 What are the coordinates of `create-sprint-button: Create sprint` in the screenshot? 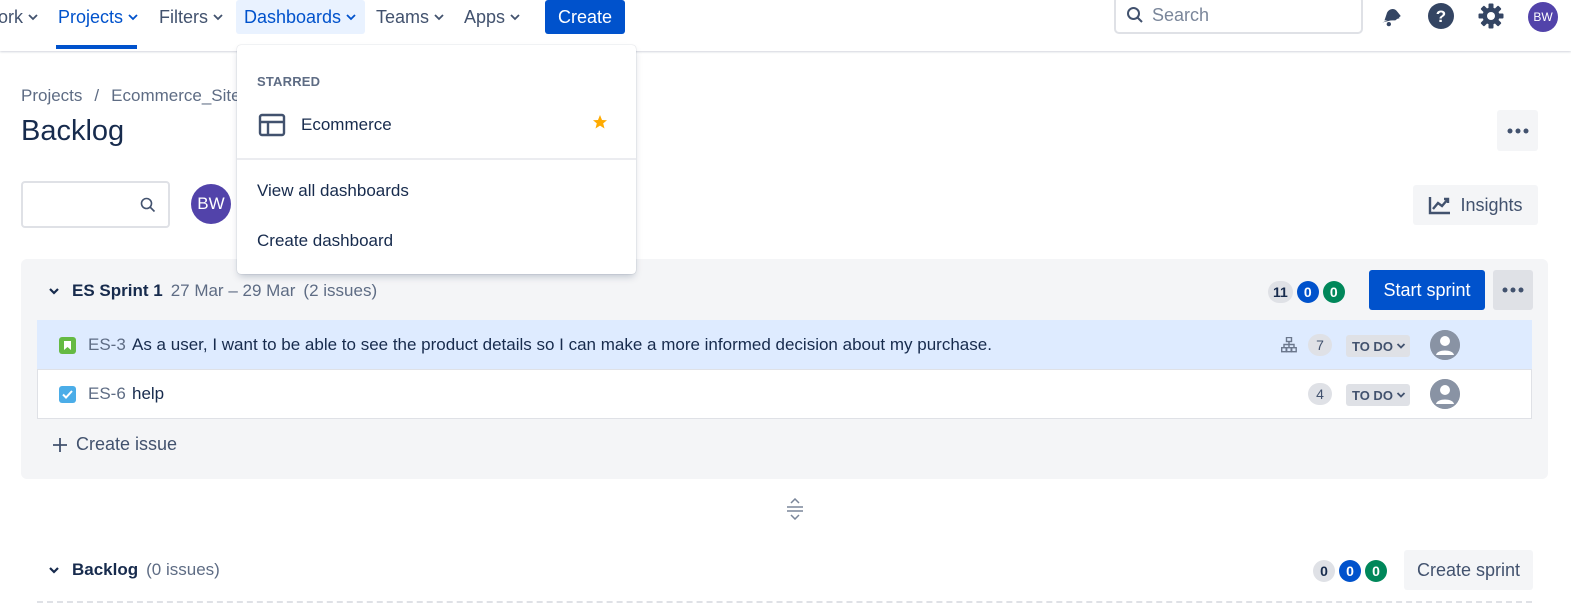 It's located at (1468, 570).